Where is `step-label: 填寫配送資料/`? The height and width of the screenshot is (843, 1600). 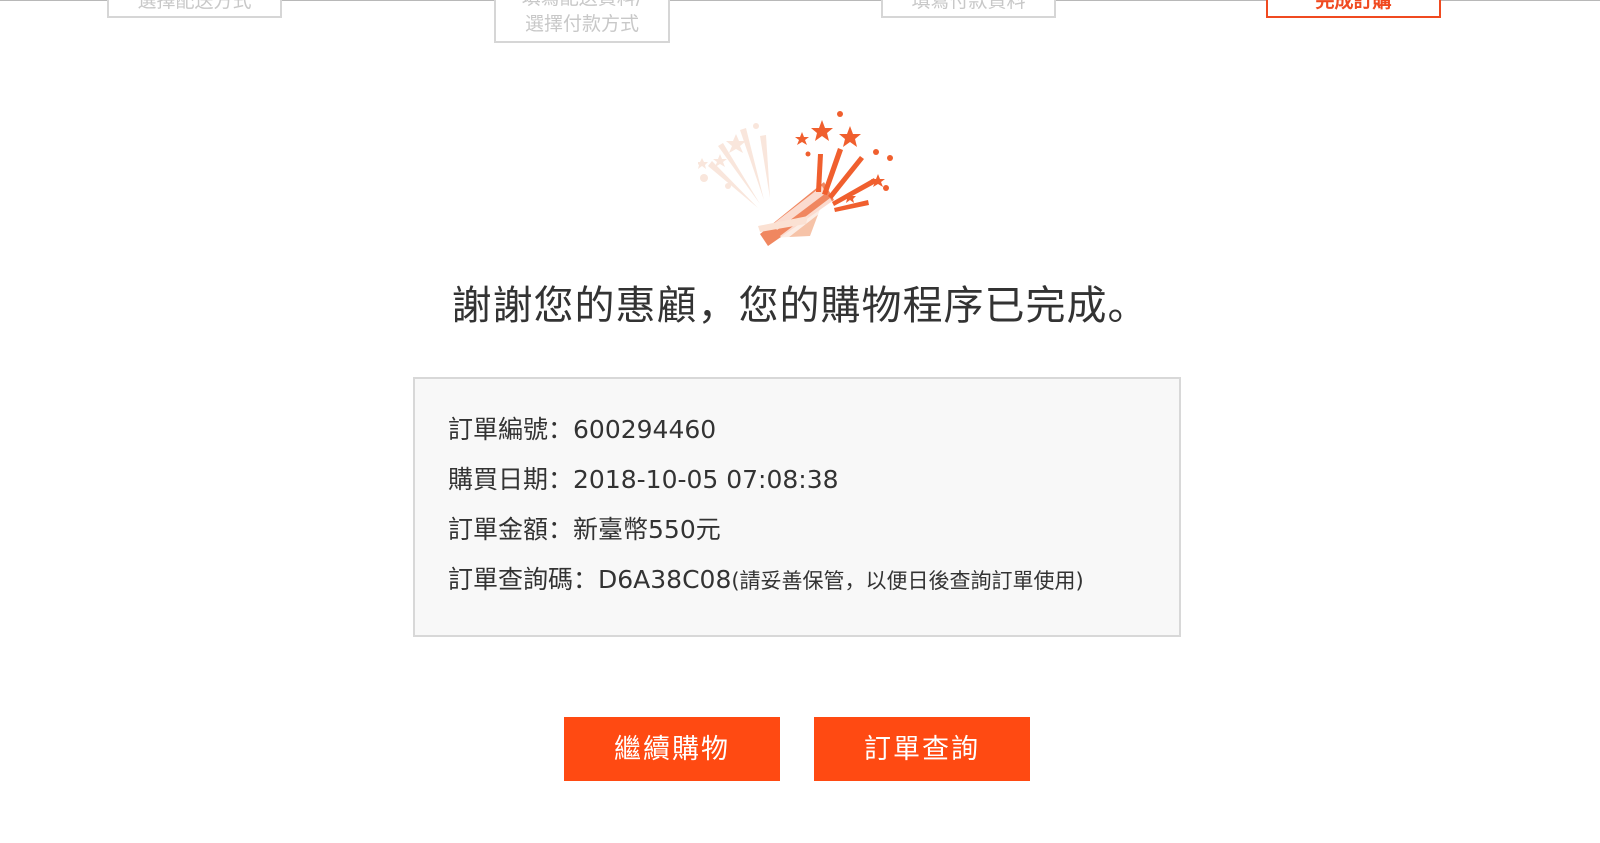 step-label: 填寫配送資料/ is located at coordinates (582, 5).